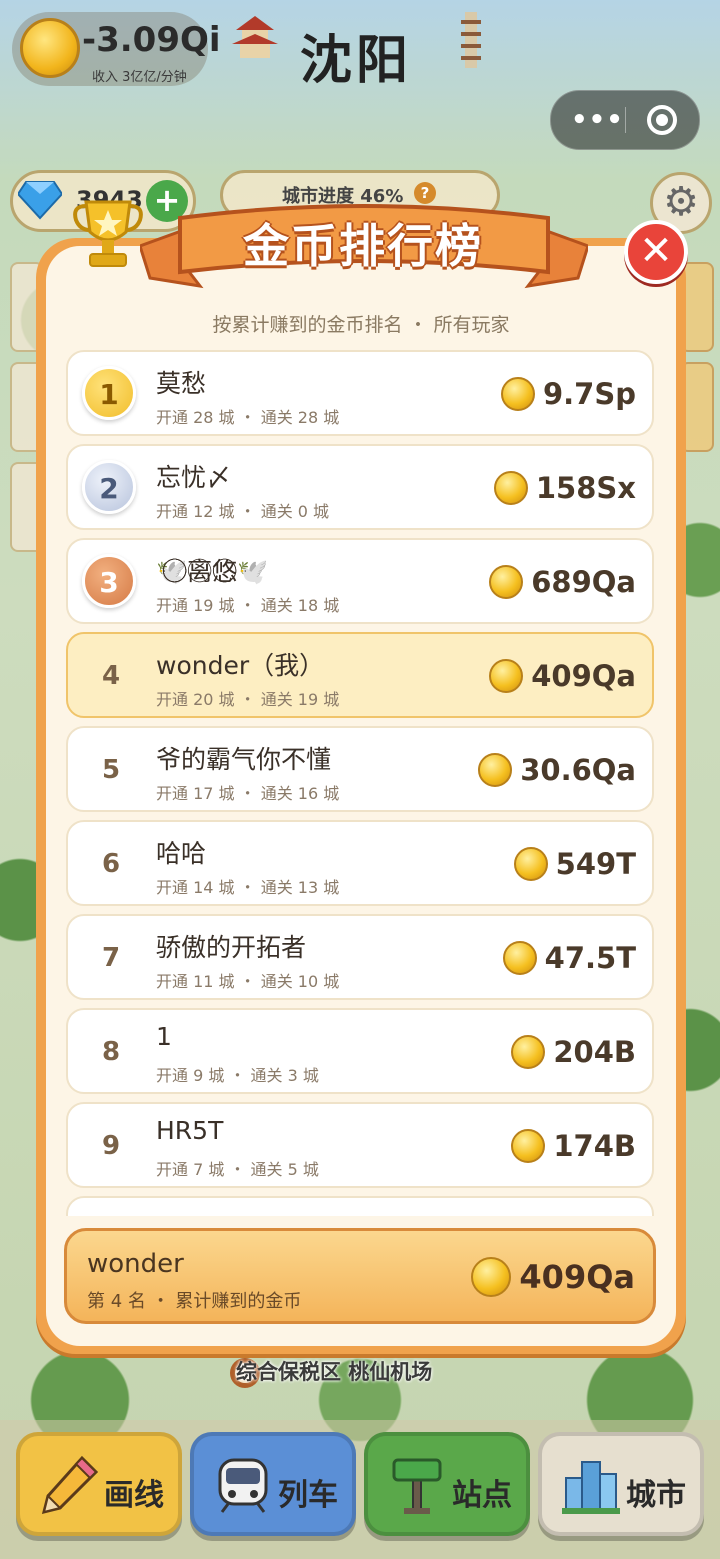 The image size is (720, 1559). What do you see at coordinates (417, 1486) in the screenshot?
I see `signpost-icon` at bounding box center [417, 1486].